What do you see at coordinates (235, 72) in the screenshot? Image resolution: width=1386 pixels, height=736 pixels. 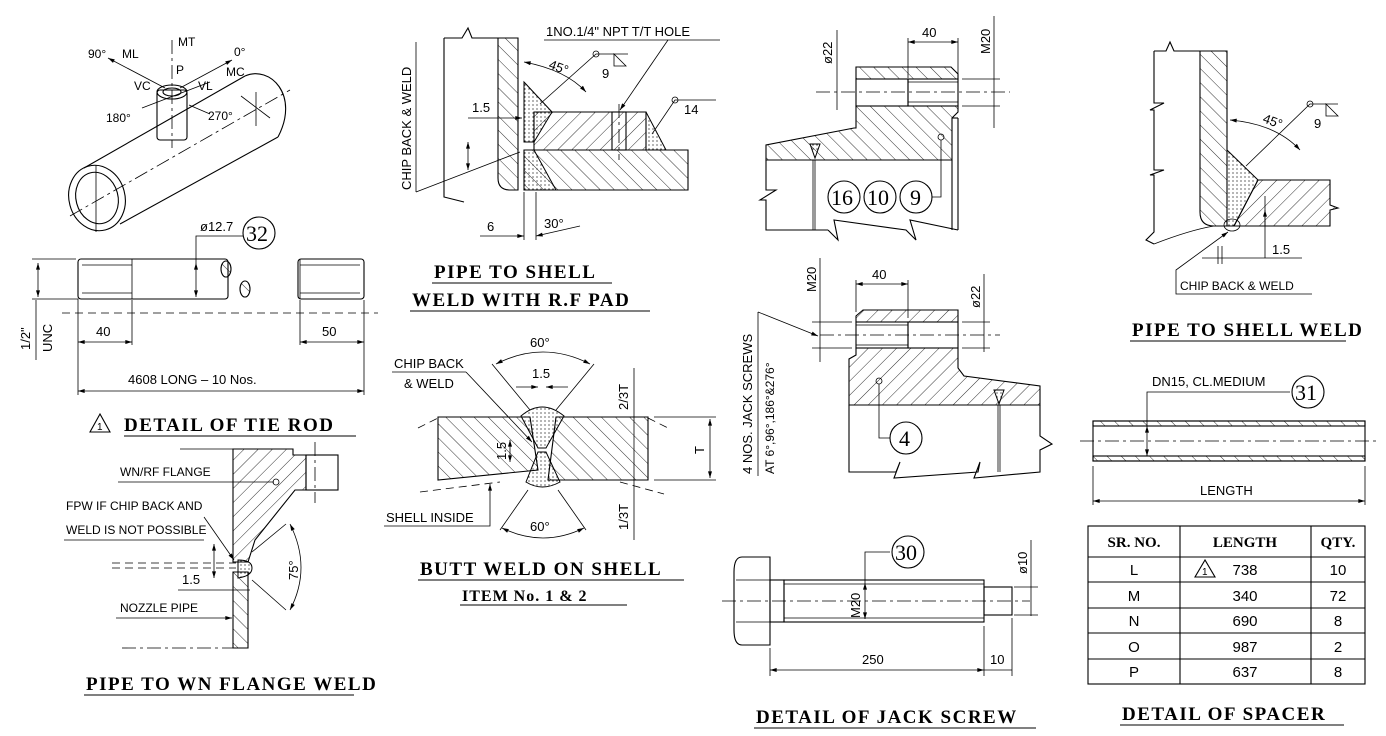 I see `mc-label: MC` at bounding box center [235, 72].